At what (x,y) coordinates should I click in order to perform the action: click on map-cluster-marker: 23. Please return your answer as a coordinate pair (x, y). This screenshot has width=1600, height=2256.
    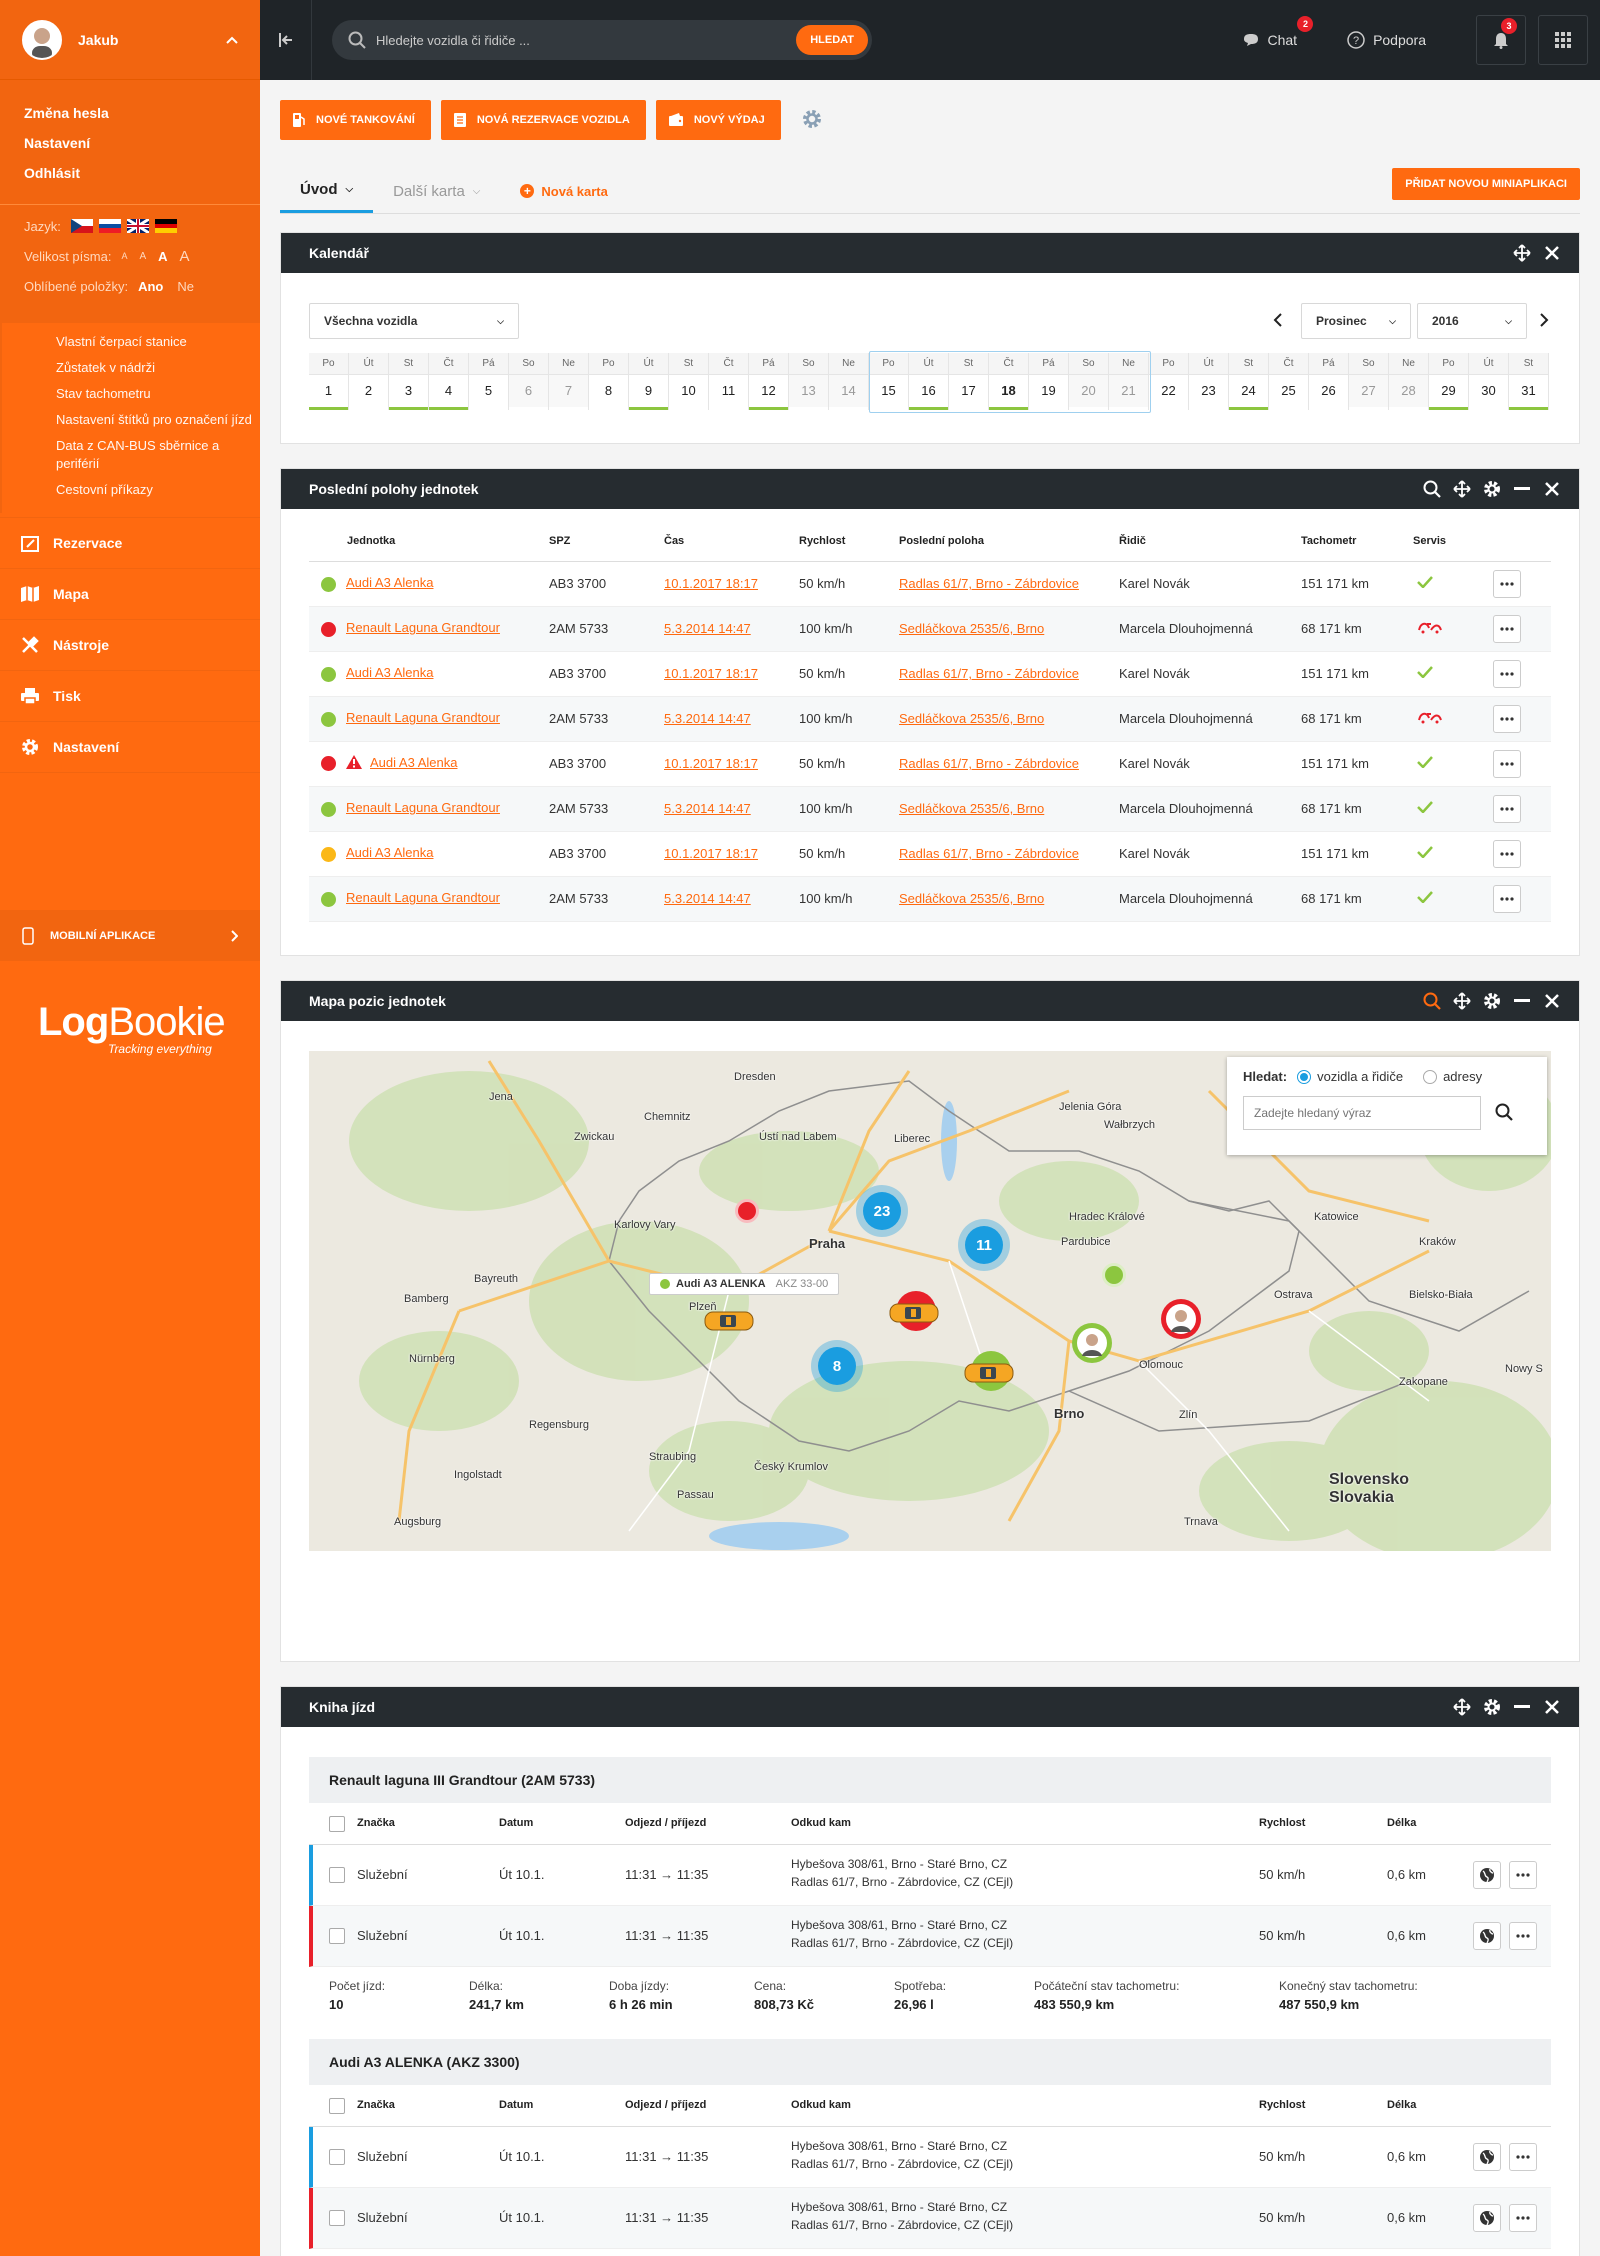
    Looking at the image, I should click on (882, 1211).